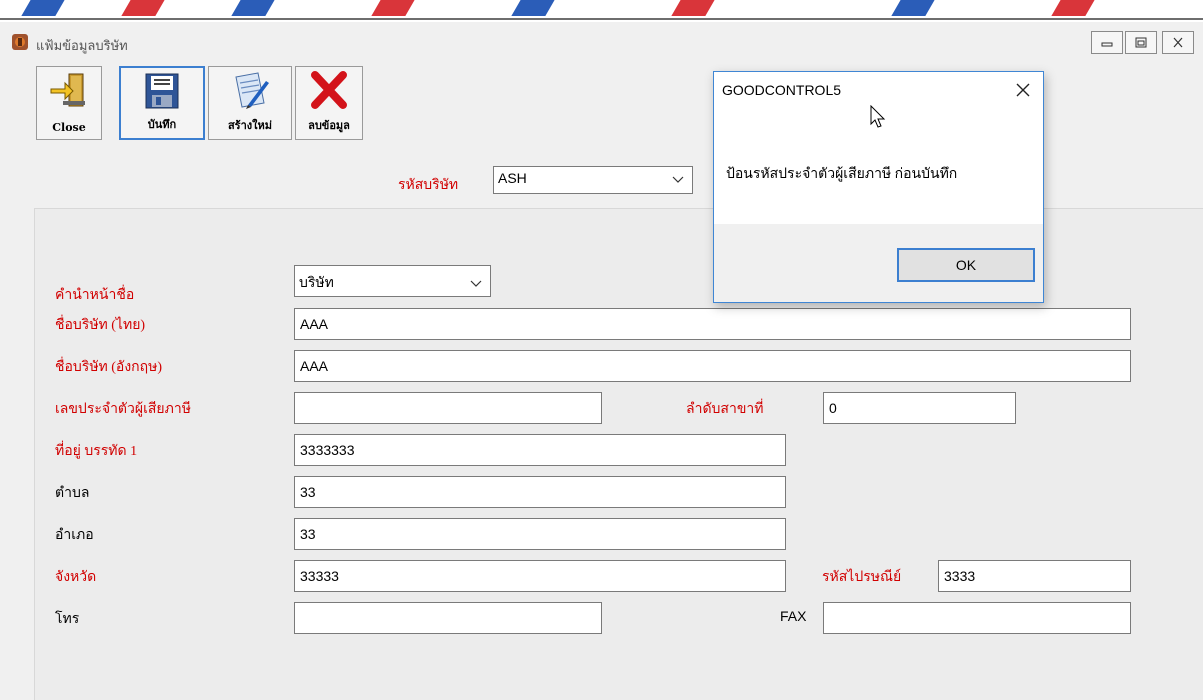  Describe the element at coordinates (593, 180) in the screenshot. I see `company-code-combo: ASH` at that location.